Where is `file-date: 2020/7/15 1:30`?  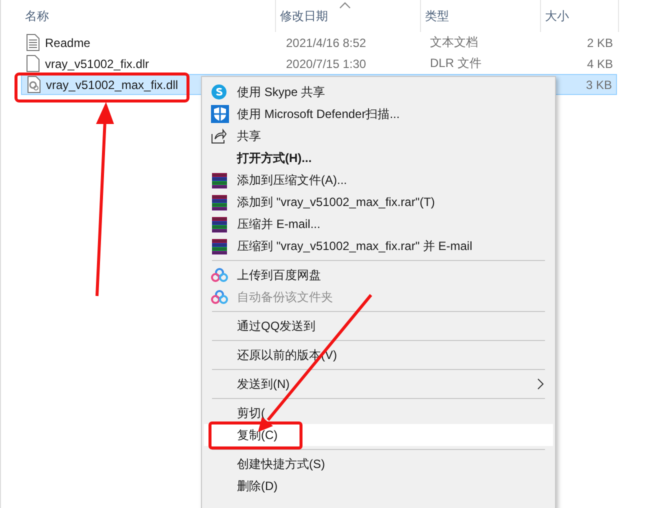
file-date: 2020/7/15 1:30 is located at coordinates (326, 63).